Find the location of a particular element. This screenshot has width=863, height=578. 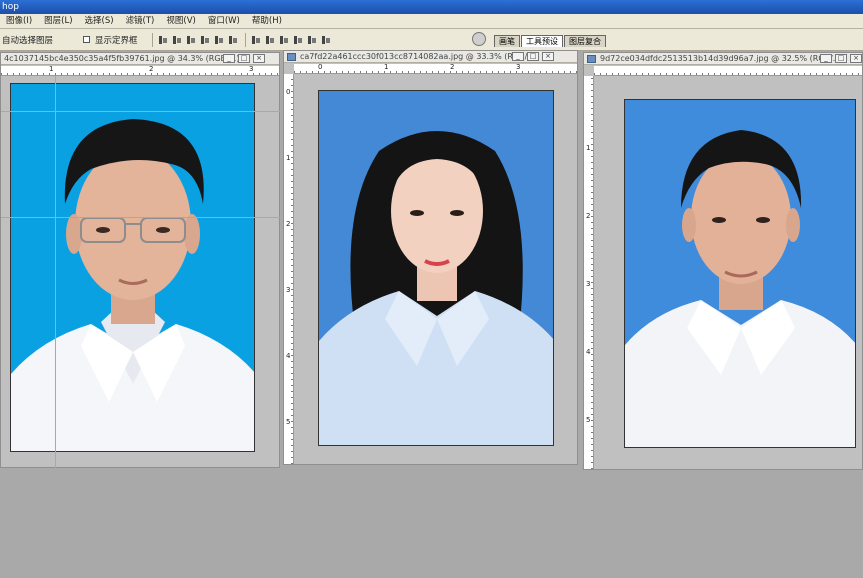

app-titlebar: hop is located at coordinates (431, 7).